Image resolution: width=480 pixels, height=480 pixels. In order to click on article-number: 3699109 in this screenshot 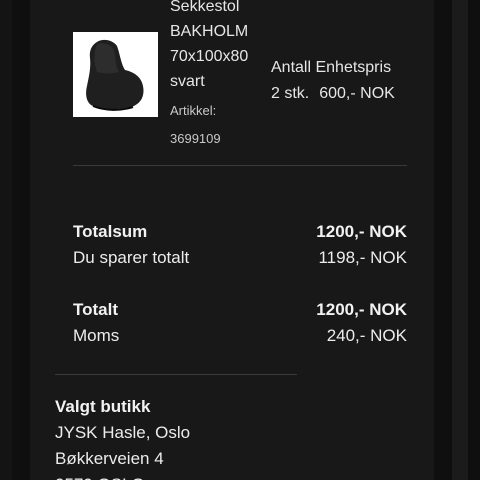, I will do `click(195, 138)`.